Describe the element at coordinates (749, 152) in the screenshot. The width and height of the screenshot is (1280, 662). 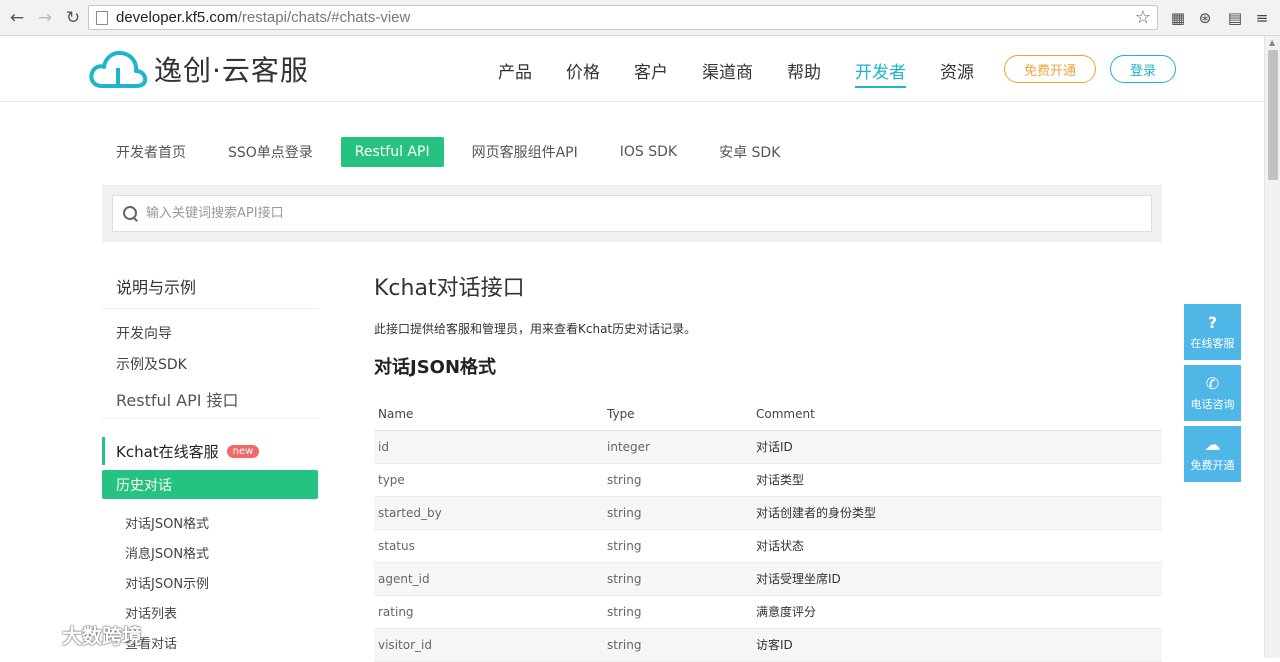
I see `subnav-android-sdk: 安卓 SDK` at that location.